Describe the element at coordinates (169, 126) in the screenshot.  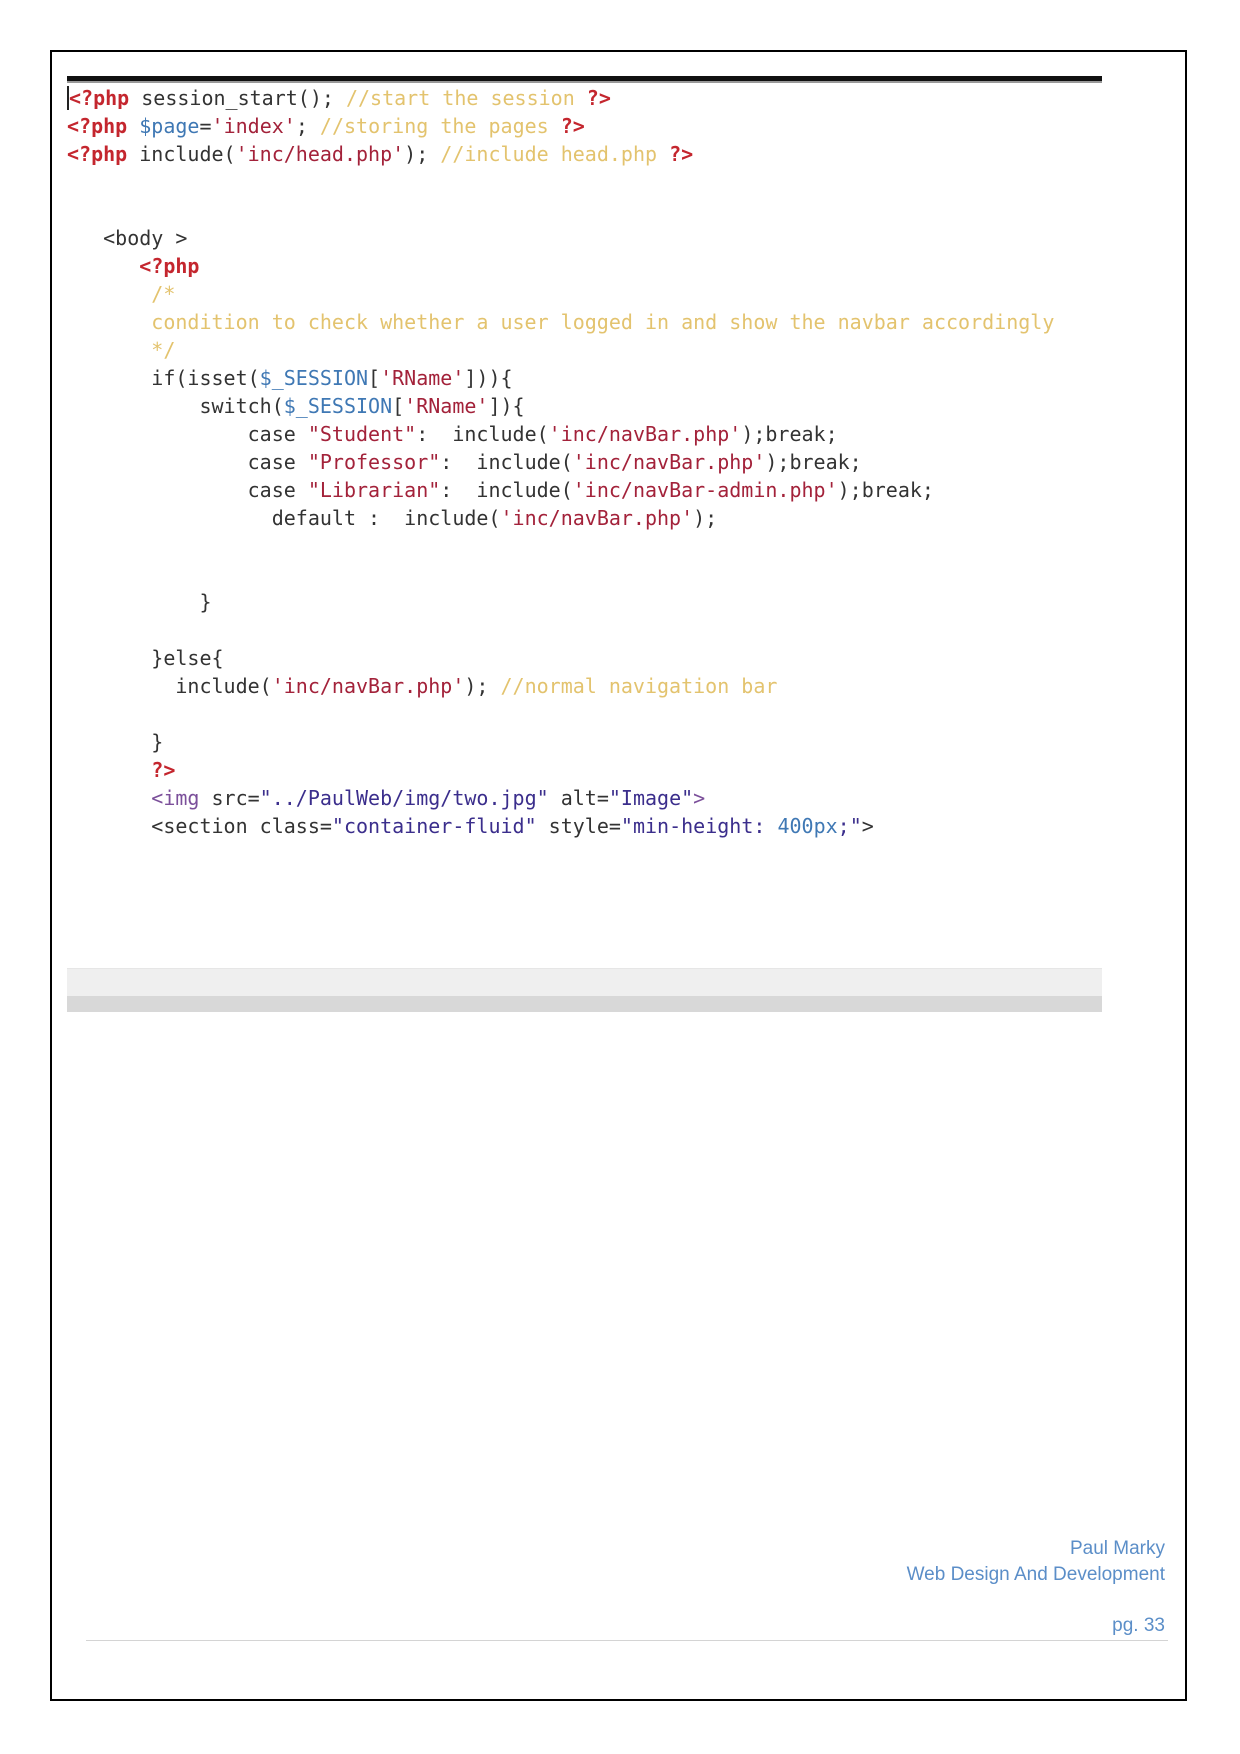
I see `code-token: $page` at that location.